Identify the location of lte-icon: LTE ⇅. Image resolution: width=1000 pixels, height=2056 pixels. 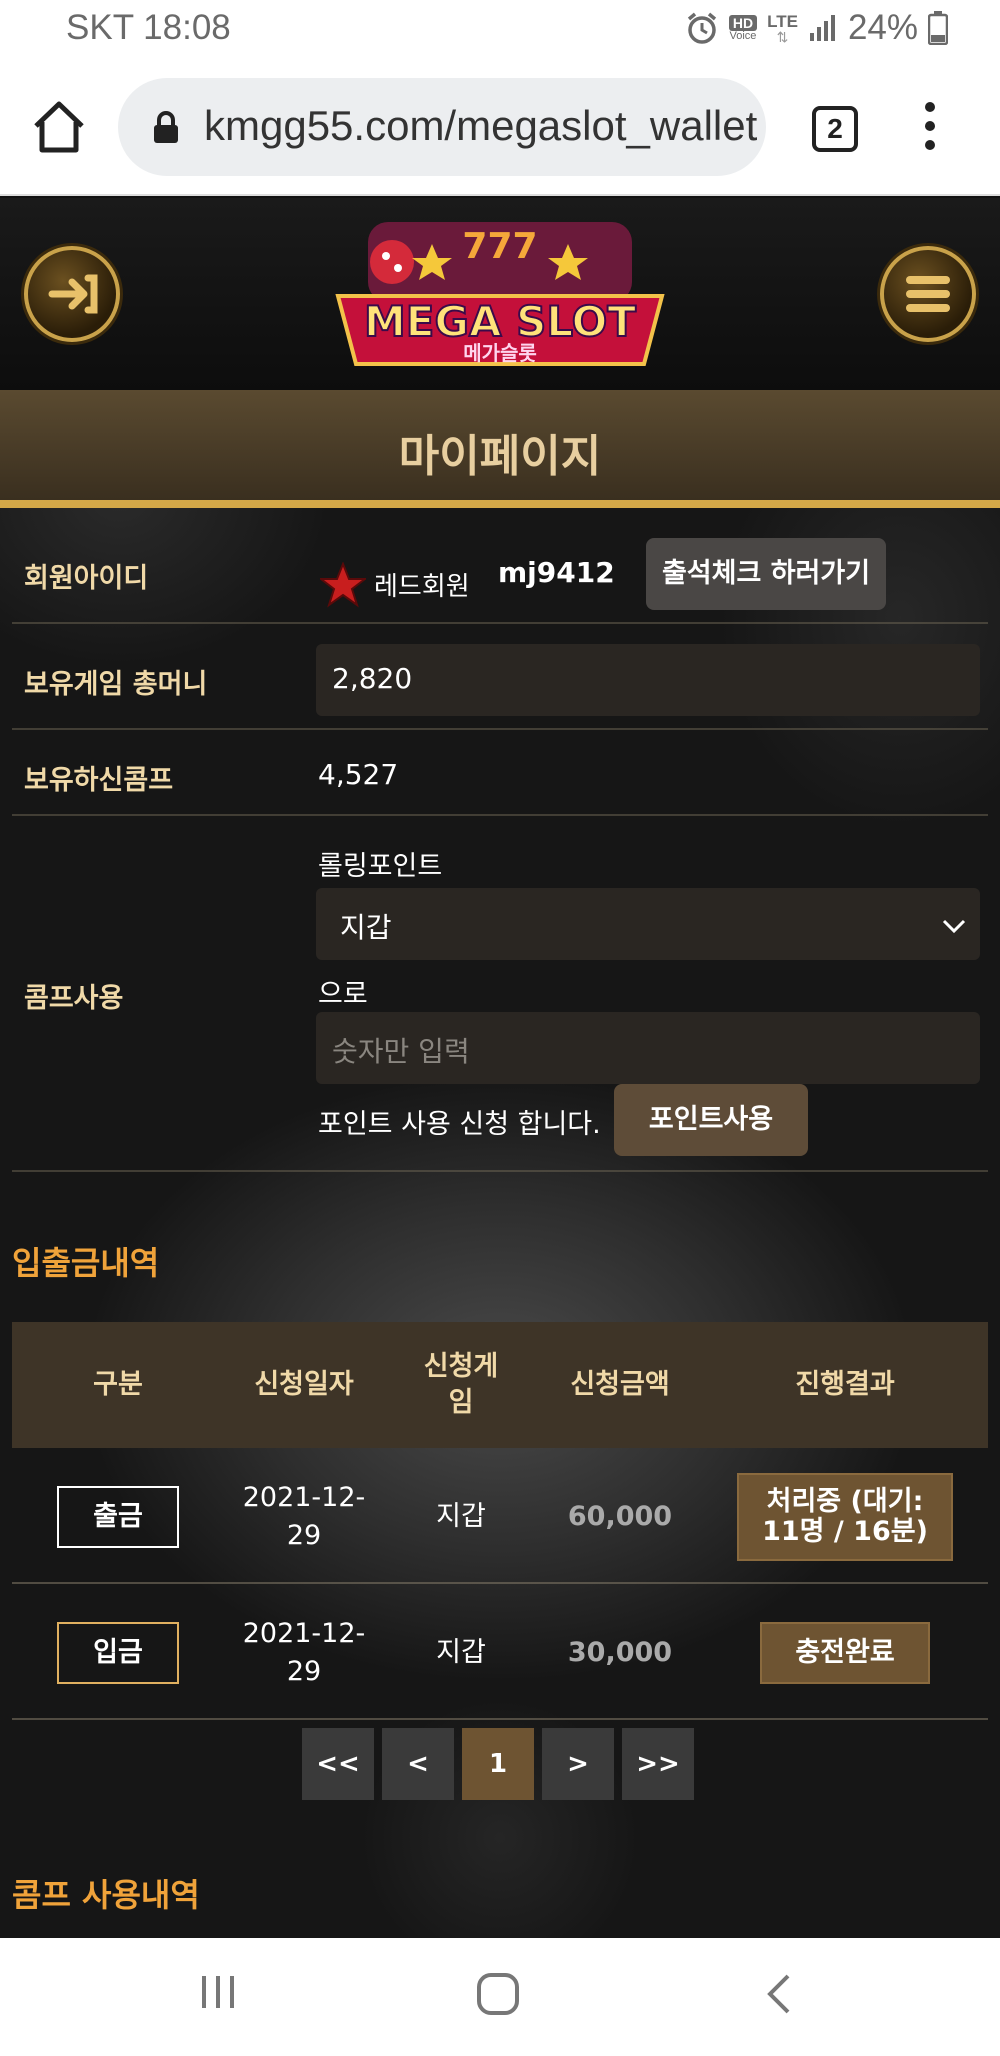
(782, 28).